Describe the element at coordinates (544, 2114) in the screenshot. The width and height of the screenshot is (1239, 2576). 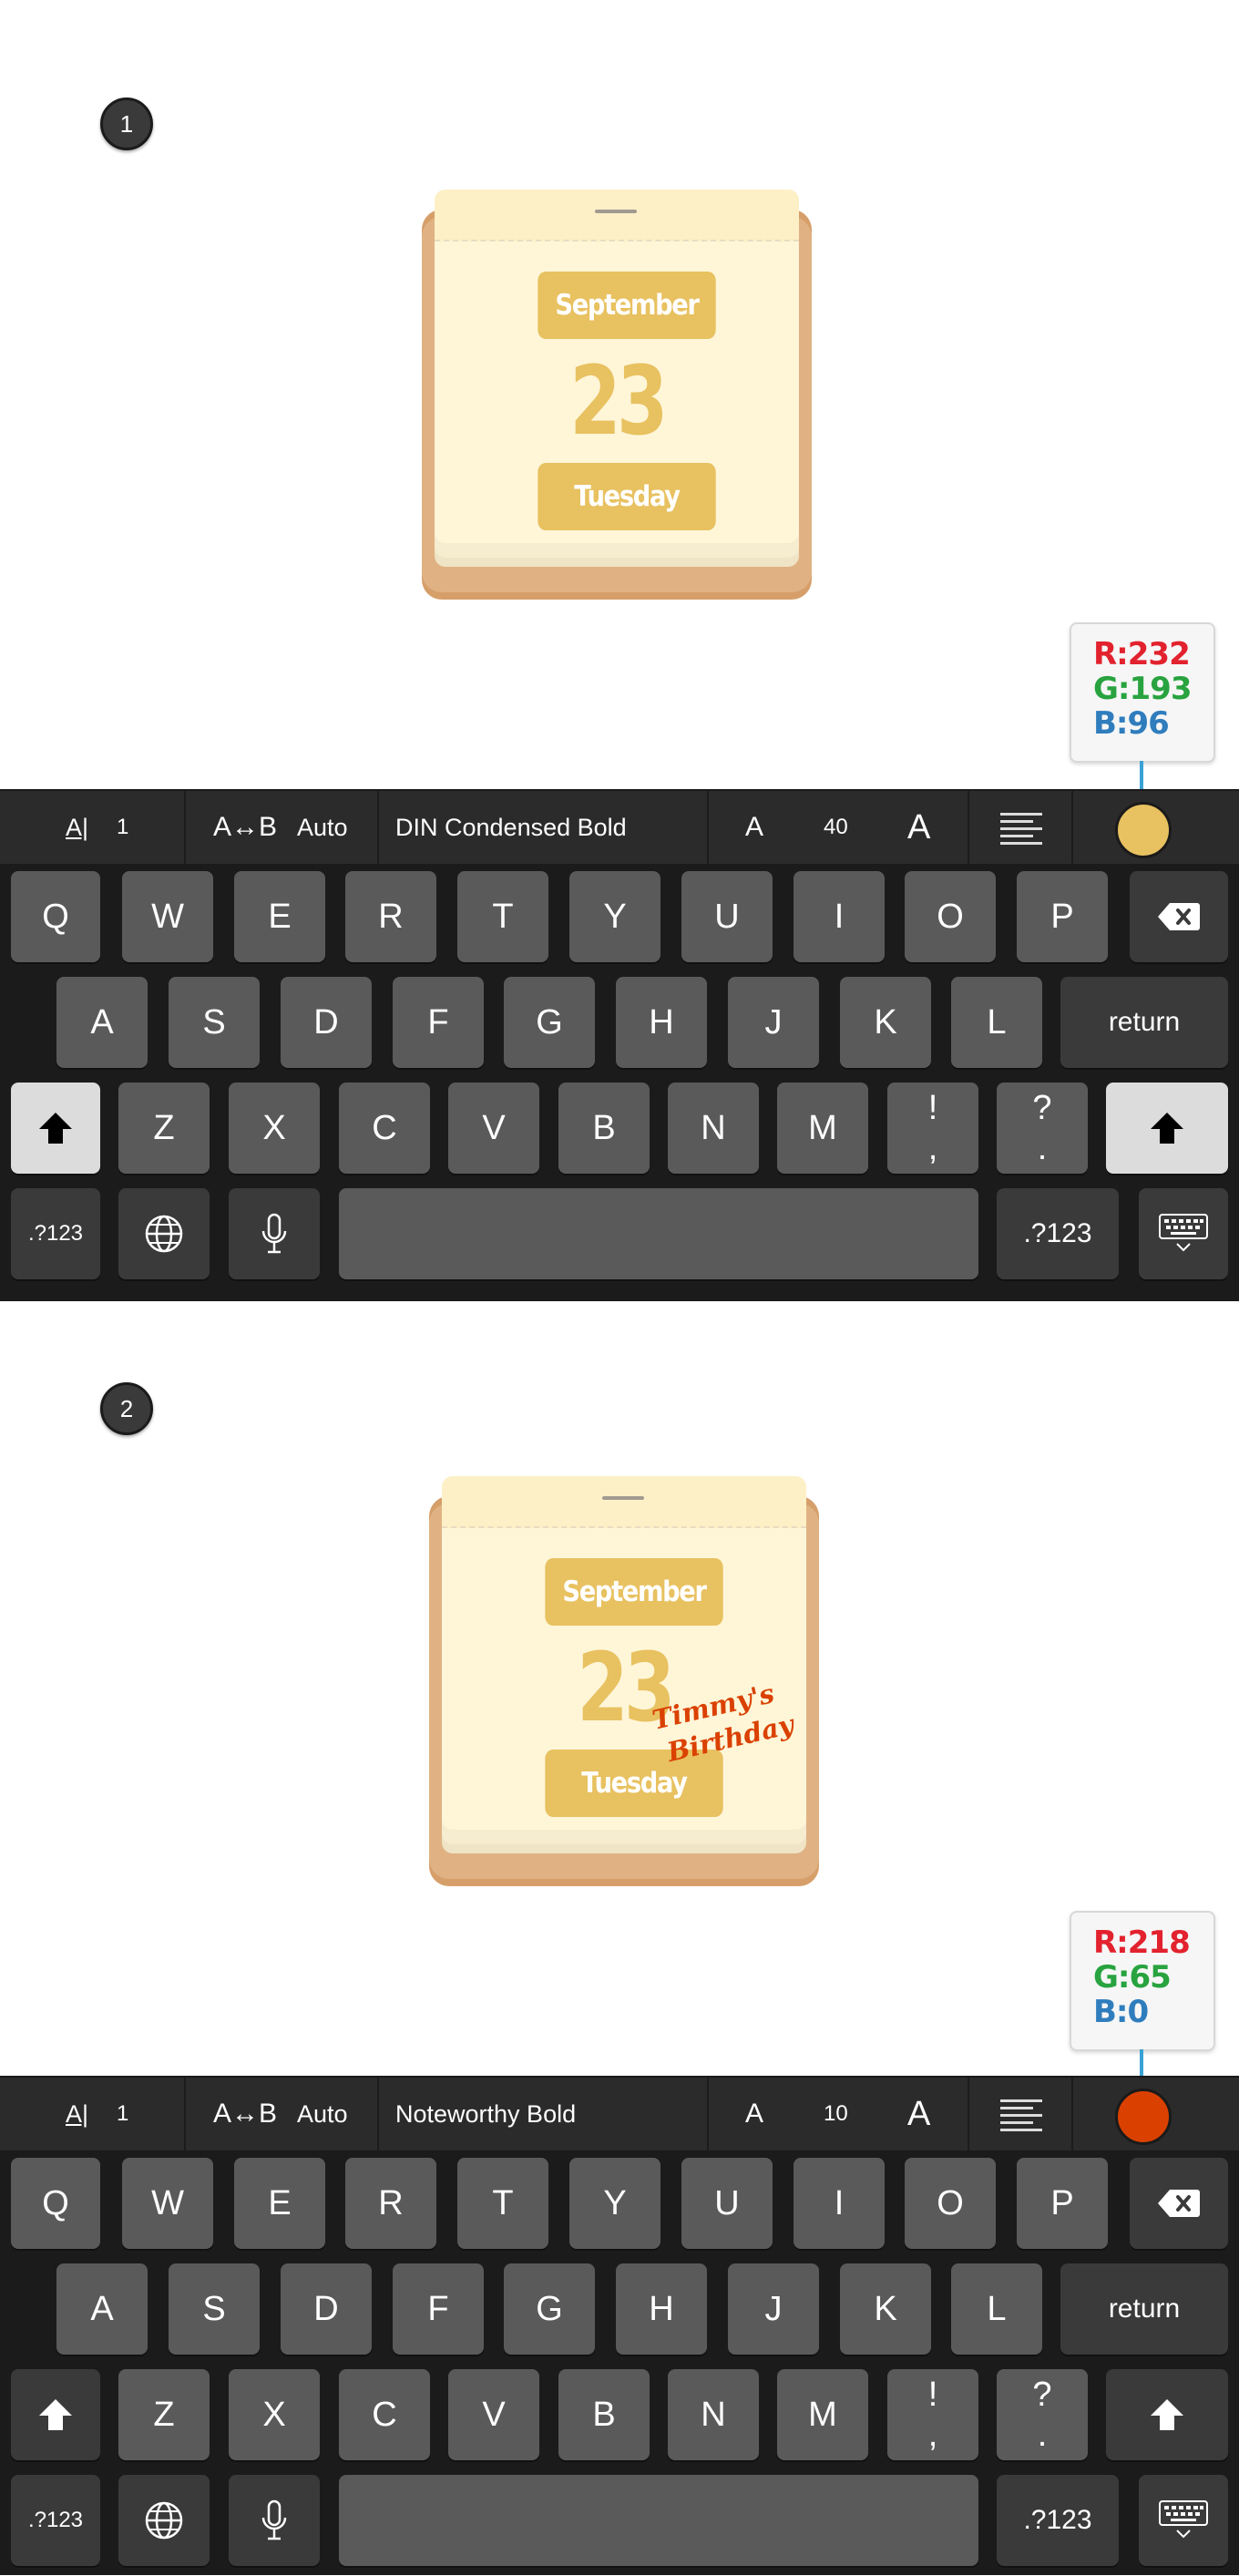
I see `font-picker: Noteworthy Bold` at that location.